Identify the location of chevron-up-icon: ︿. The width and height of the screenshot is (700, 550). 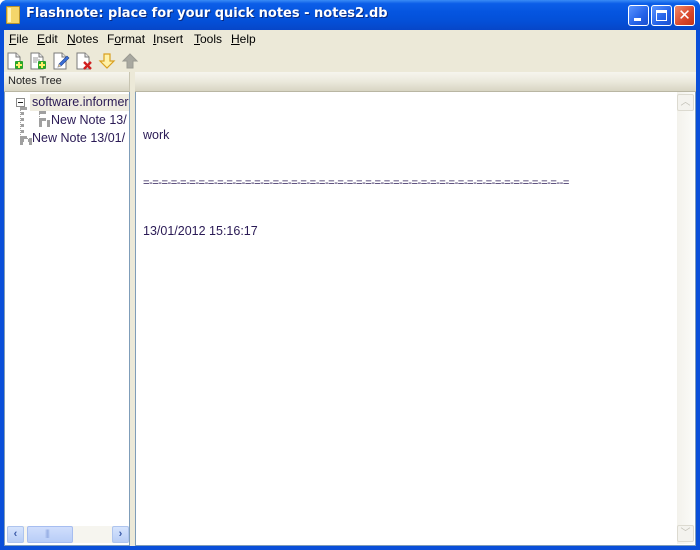
(685, 102).